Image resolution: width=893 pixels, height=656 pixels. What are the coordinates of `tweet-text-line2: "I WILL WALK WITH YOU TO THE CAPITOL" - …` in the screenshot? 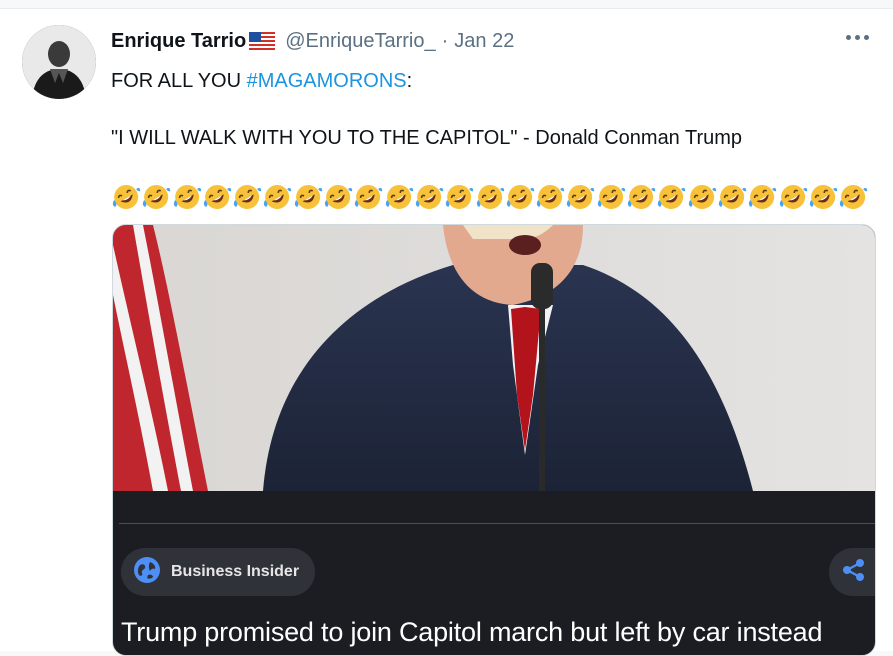 It's located at (427, 138).